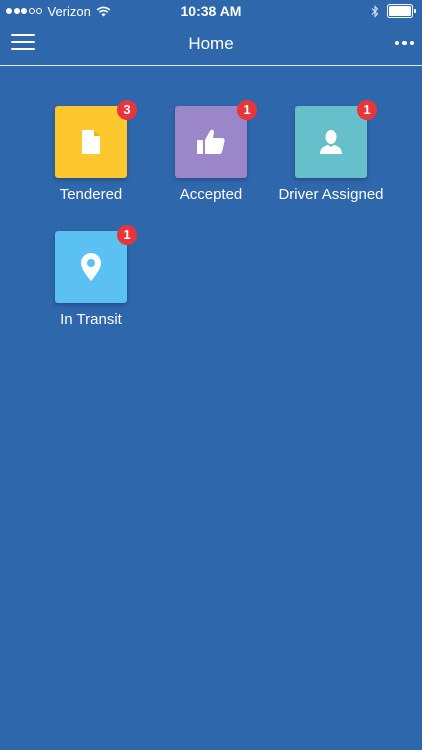 The height and width of the screenshot is (750, 422). I want to click on tile-in-transit: 1 In Transit, so click(91, 276).